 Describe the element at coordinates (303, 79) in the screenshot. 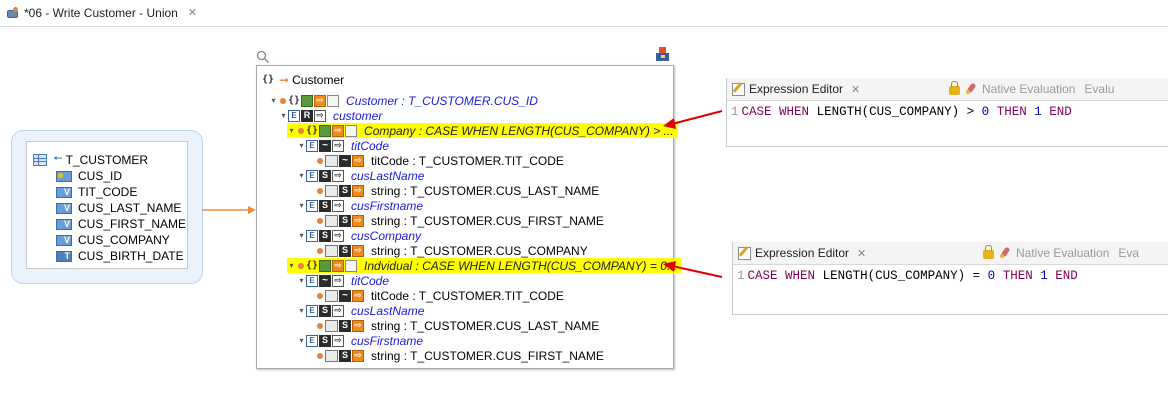

I see `tree-root: {} ➞ Customer` at that location.